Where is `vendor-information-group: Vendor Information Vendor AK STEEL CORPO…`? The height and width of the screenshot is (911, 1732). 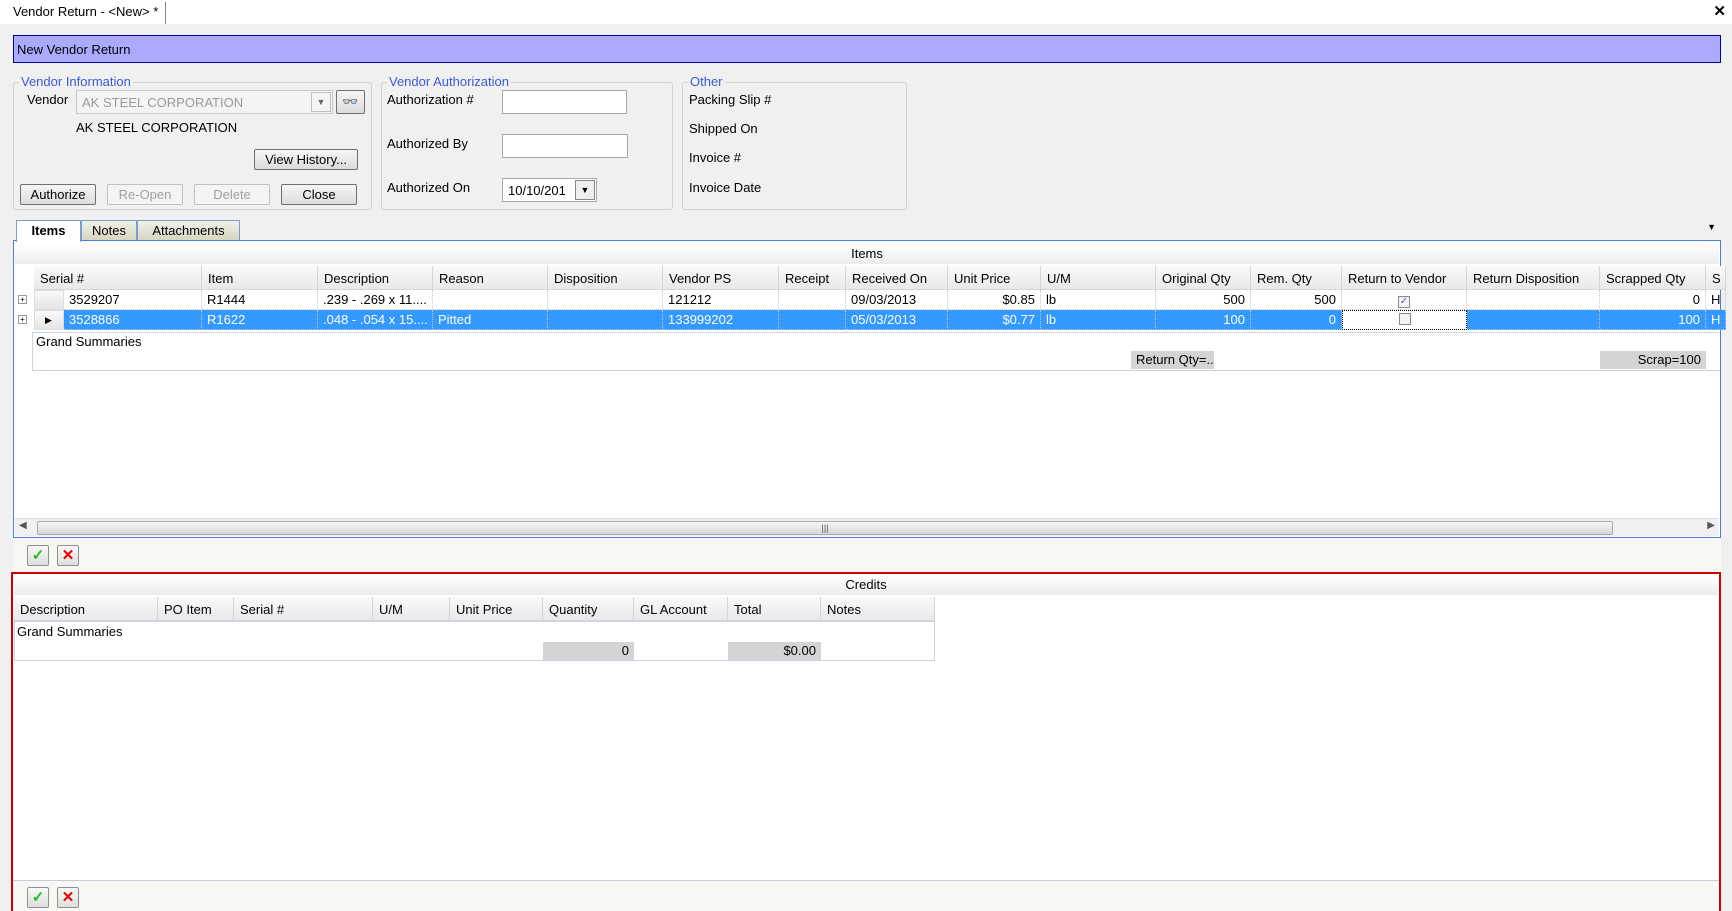
vendor-information-group: Vendor Information Vendor AK STEEL CORPO… is located at coordinates (192, 142).